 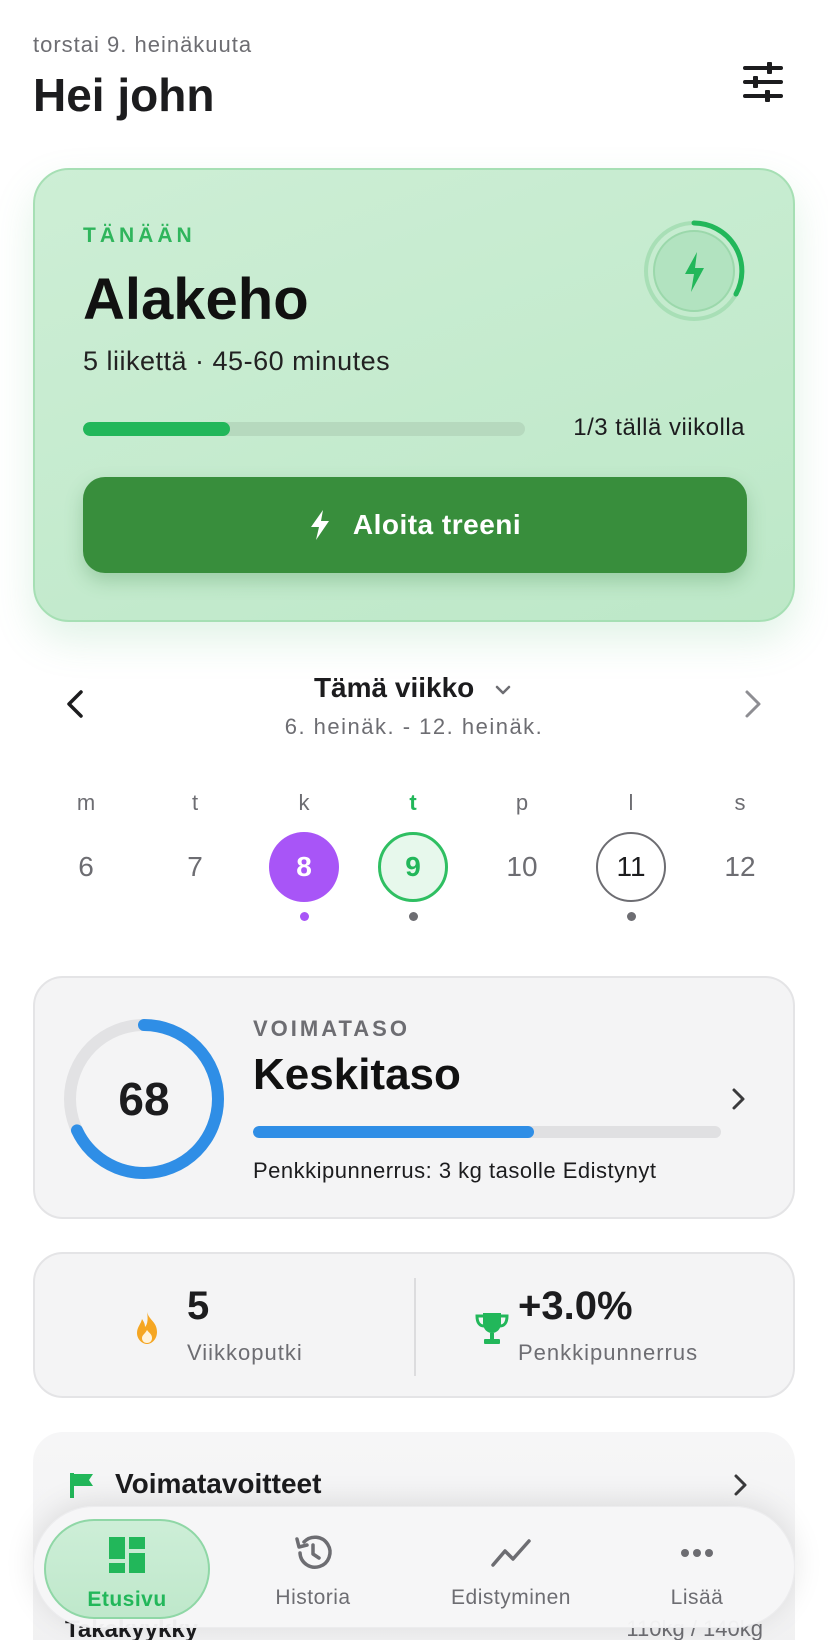 I want to click on tab-history: Historia, so click(x=313, y=1569).